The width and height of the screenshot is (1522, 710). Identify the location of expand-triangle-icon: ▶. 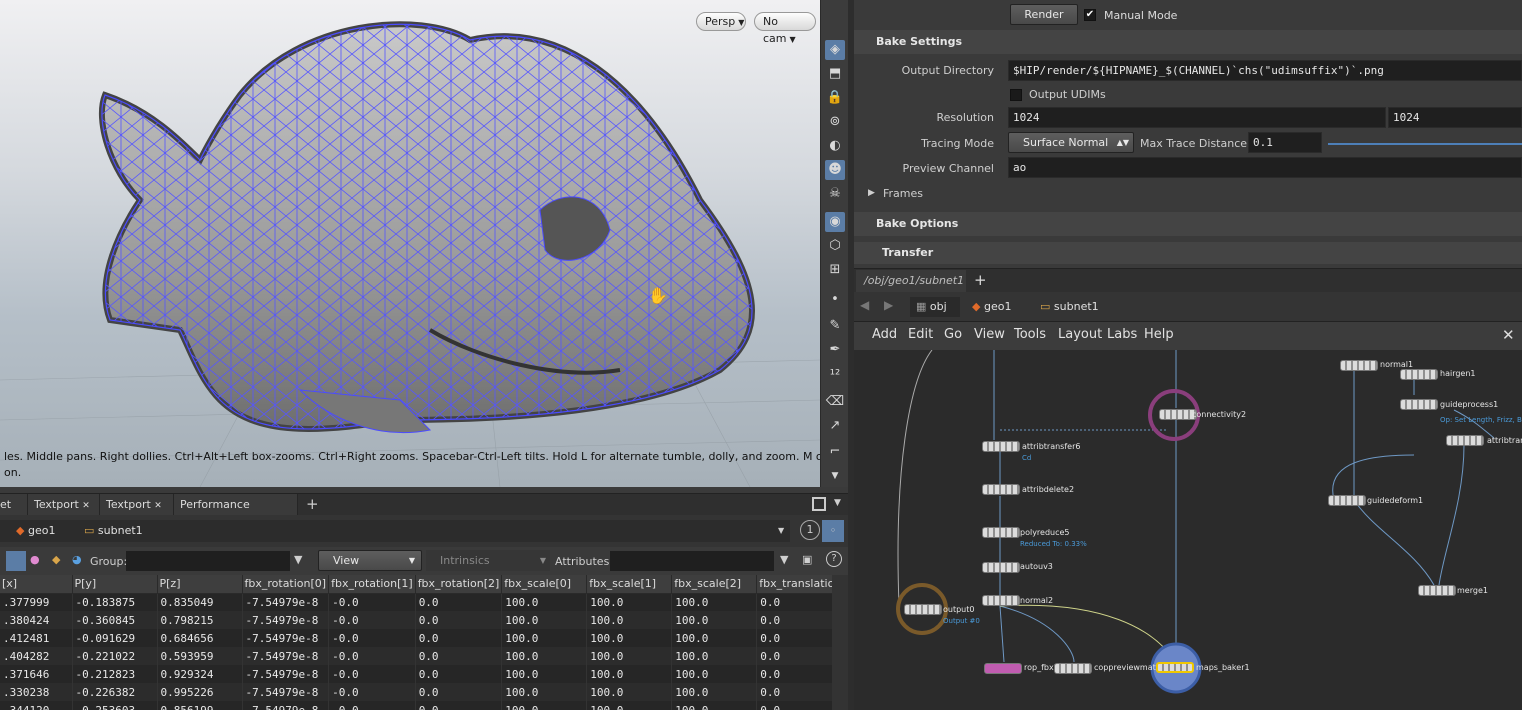
(871, 193).